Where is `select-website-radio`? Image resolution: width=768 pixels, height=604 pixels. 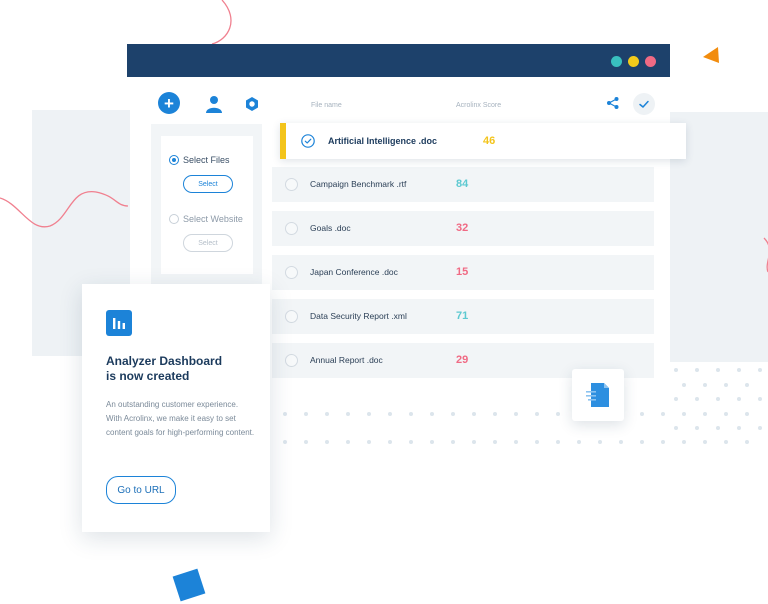 select-website-radio is located at coordinates (174, 219).